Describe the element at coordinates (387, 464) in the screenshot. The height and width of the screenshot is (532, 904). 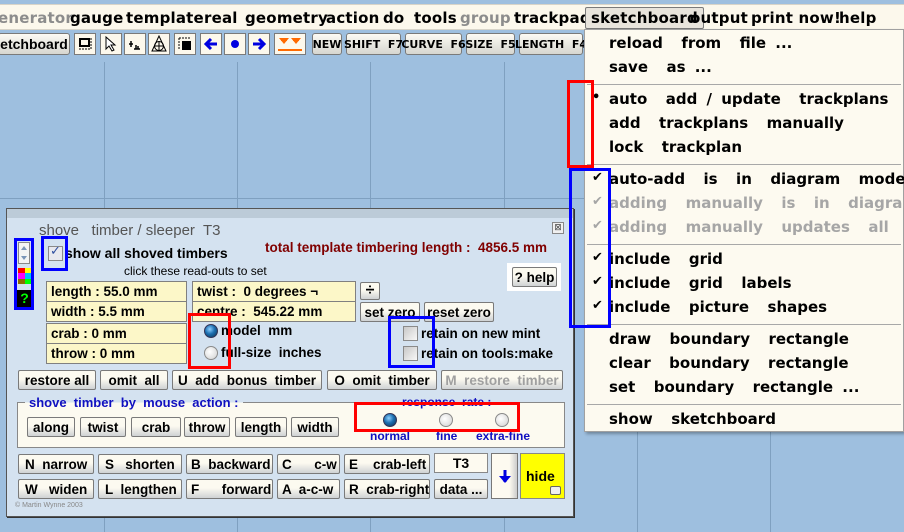
I see `crab-left-button: E crab-left` at that location.